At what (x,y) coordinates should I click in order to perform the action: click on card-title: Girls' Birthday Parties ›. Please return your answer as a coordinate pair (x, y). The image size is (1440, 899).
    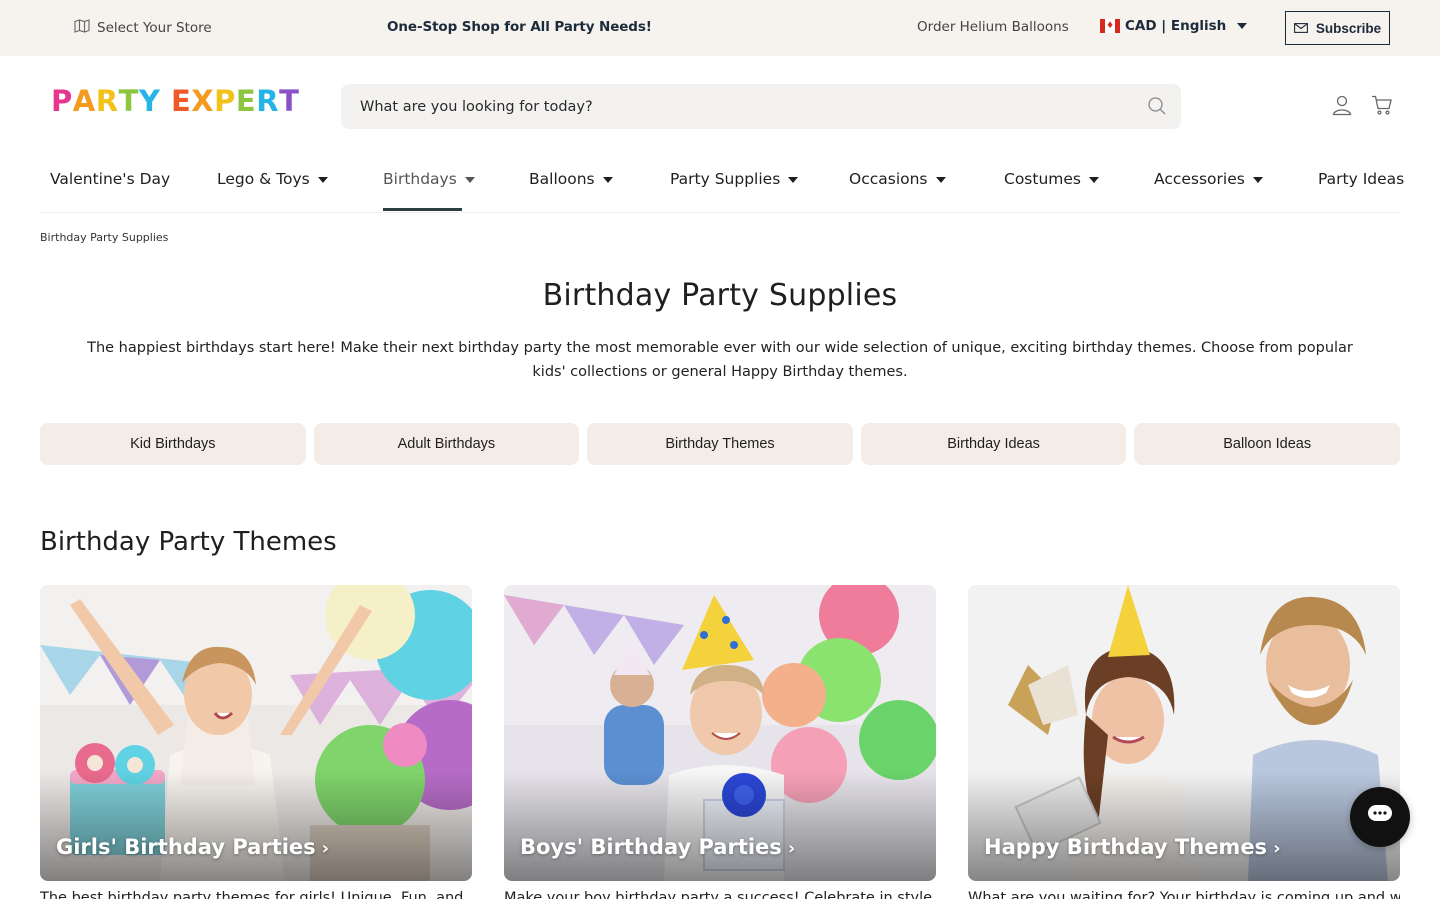
    Looking at the image, I should click on (192, 847).